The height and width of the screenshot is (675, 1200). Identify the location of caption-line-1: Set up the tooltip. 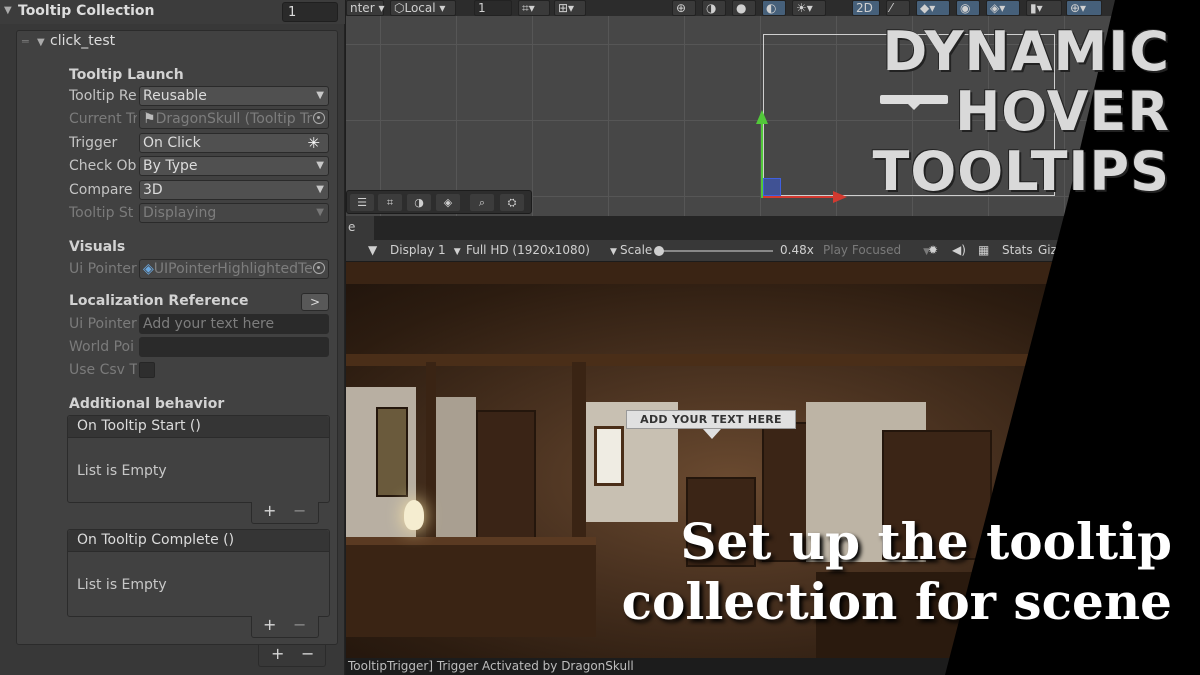
(926, 541).